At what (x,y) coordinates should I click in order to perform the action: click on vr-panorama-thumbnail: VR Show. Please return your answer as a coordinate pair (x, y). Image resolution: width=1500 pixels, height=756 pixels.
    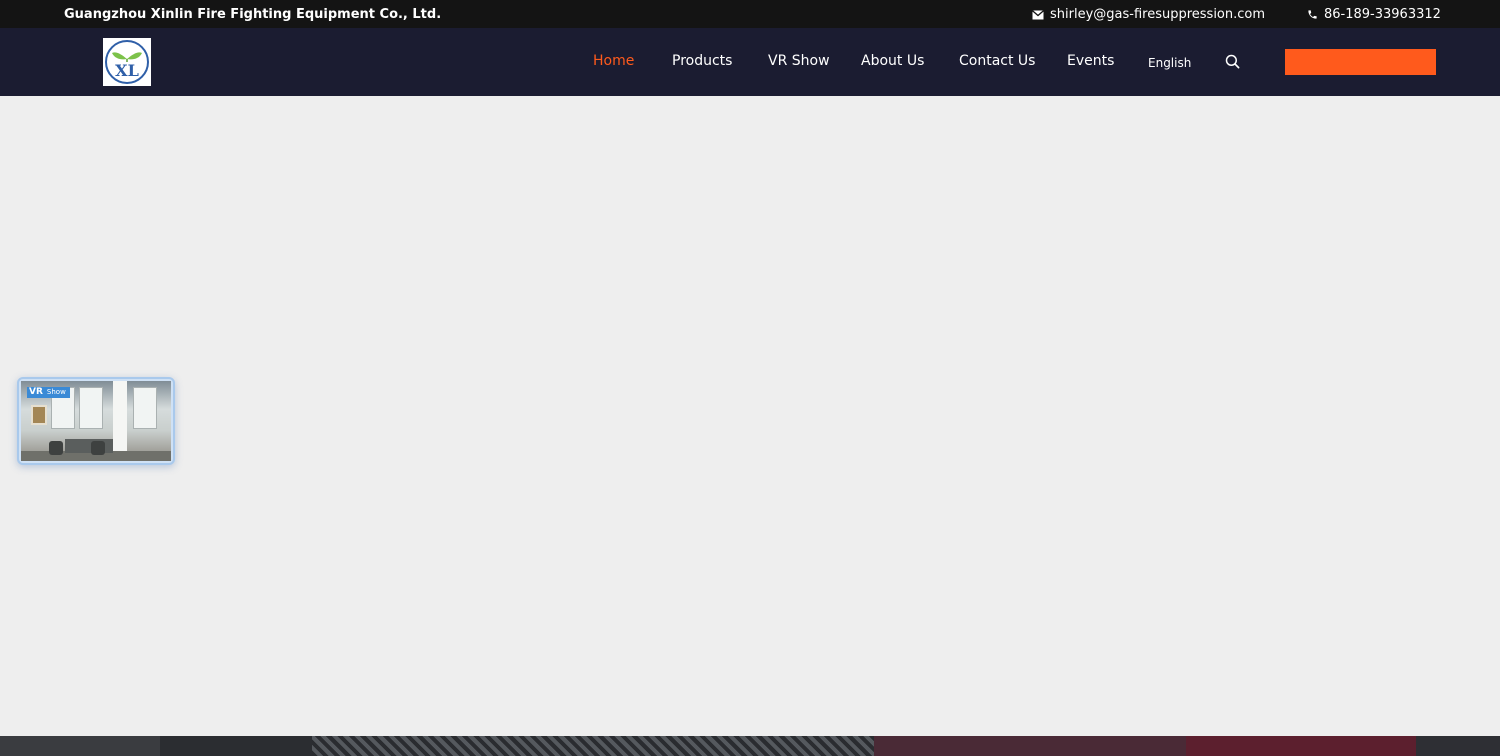
    Looking at the image, I should click on (96, 421).